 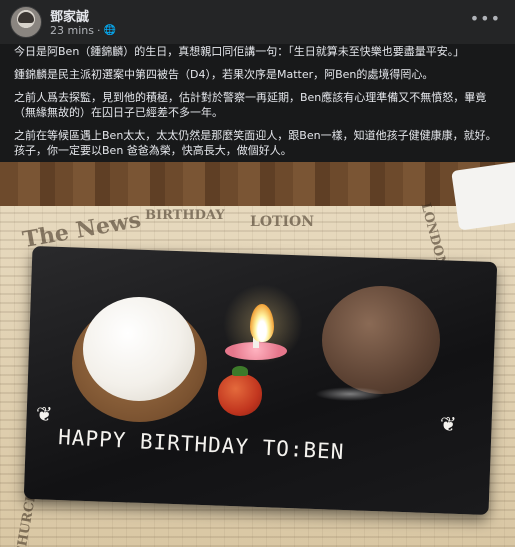 I want to click on post-header: 鄧家誠 23 mins · 🌐 •••, so click(x=257, y=22).